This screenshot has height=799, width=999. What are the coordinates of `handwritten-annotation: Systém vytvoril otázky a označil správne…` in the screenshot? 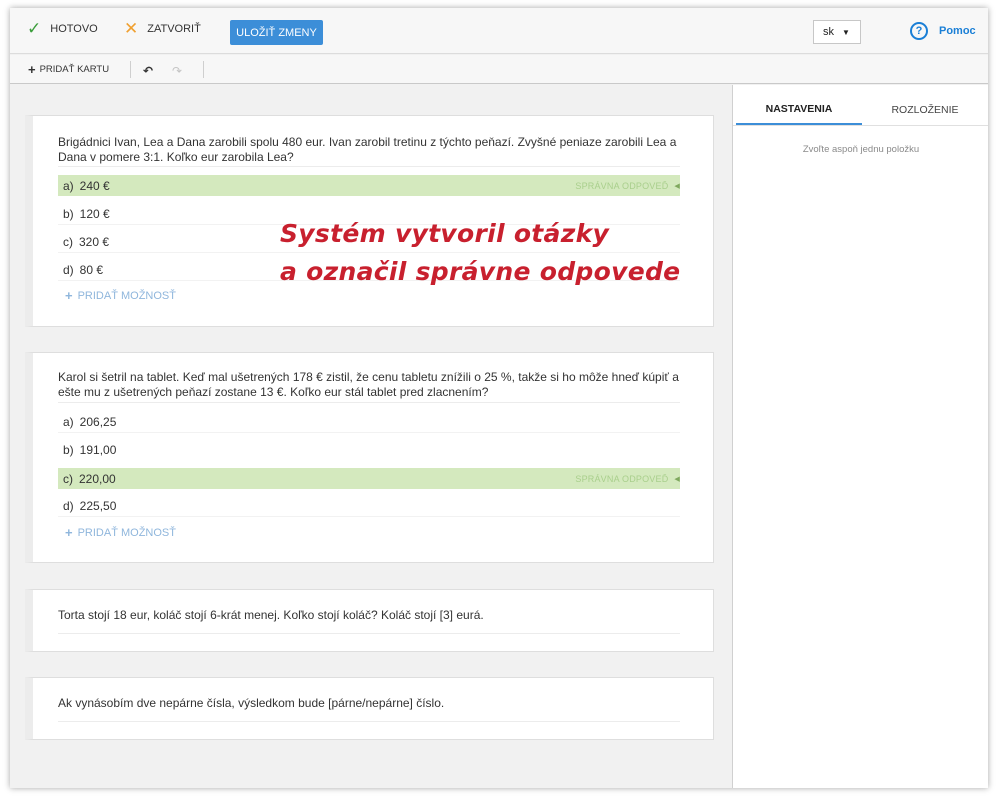 It's located at (480, 253).